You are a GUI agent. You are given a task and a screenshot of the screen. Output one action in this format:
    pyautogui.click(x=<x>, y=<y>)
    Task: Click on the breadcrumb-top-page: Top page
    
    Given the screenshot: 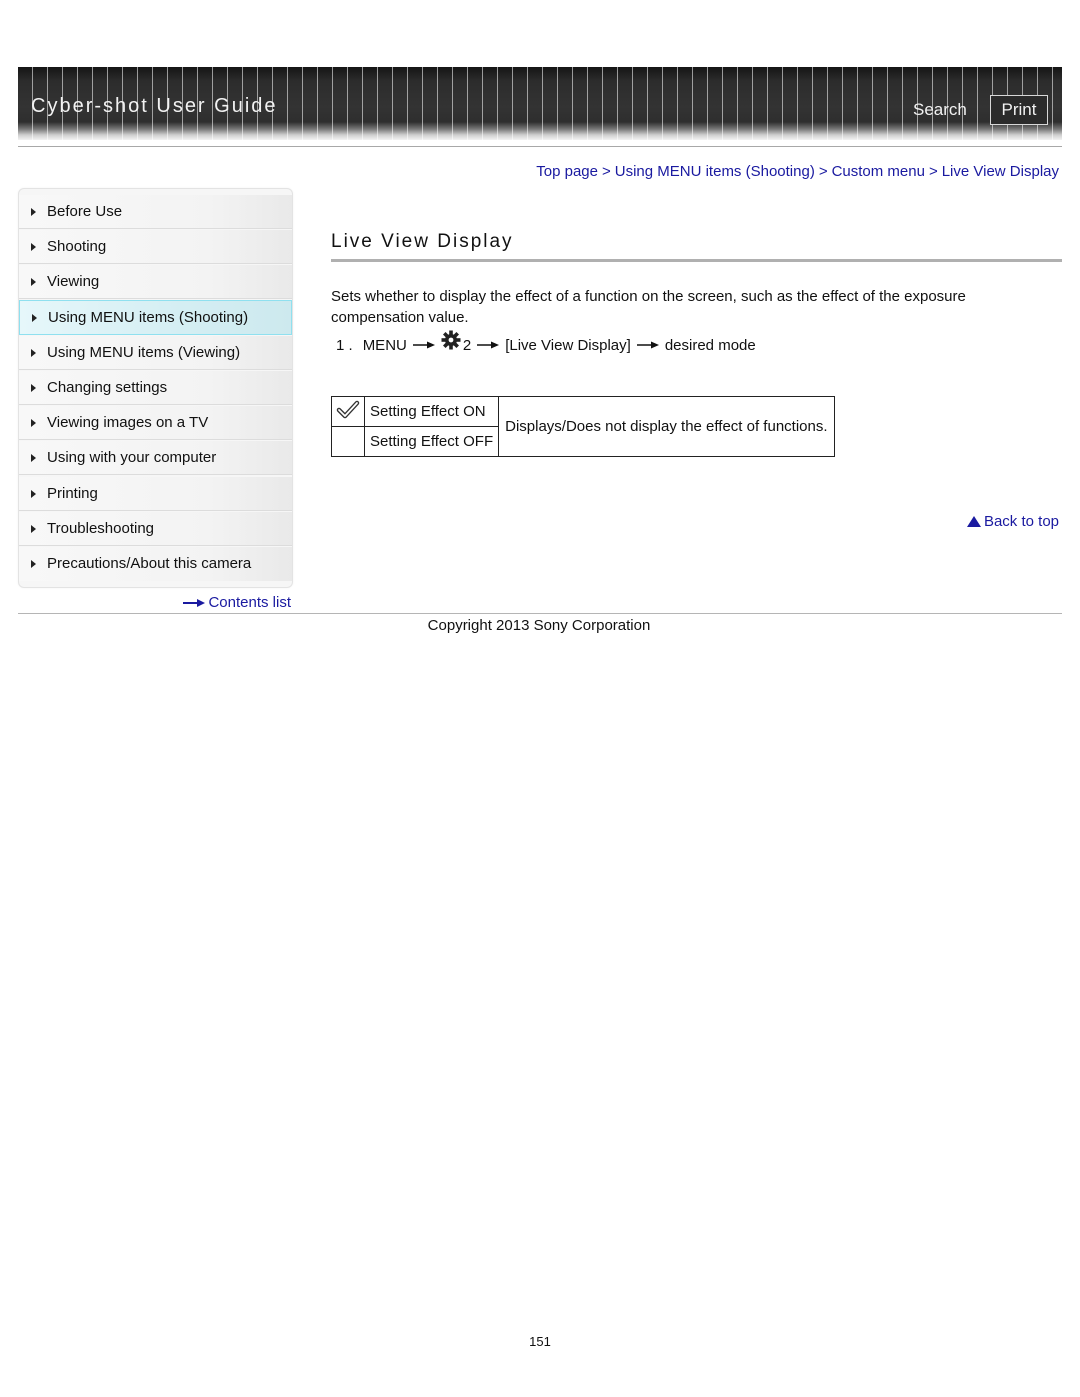 What is the action you would take?
    pyautogui.click(x=567, y=171)
    